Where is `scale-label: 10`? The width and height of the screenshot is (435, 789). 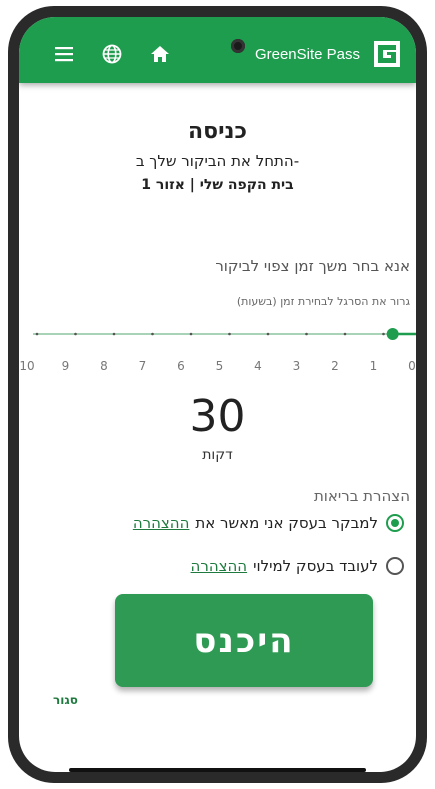
scale-label: 10 is located at coordinates (27, 366).